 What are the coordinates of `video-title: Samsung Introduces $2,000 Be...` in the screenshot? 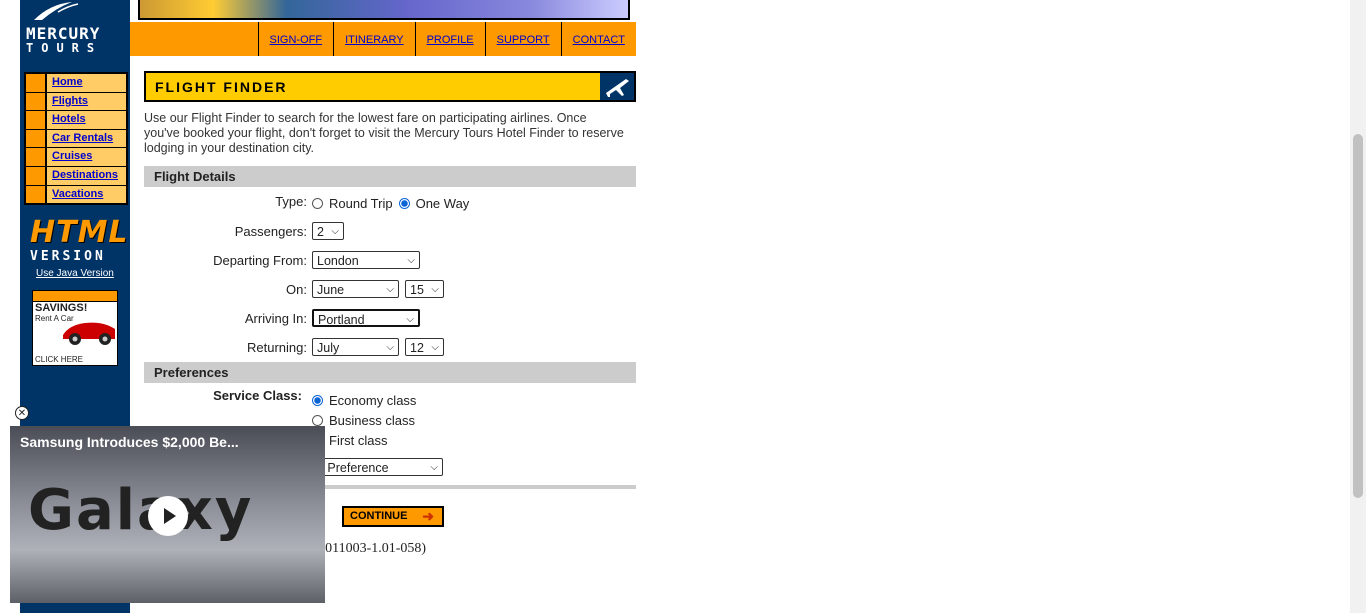 It's located at (129, 442).